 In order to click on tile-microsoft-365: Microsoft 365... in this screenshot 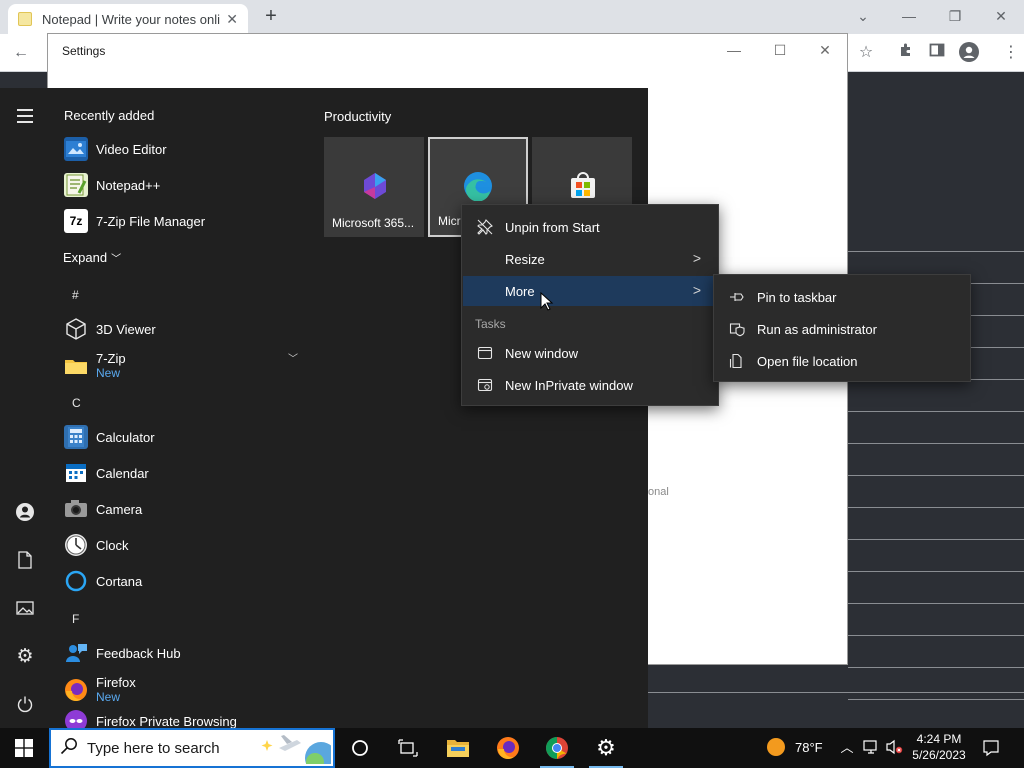, I will do `click(374, 187)`.